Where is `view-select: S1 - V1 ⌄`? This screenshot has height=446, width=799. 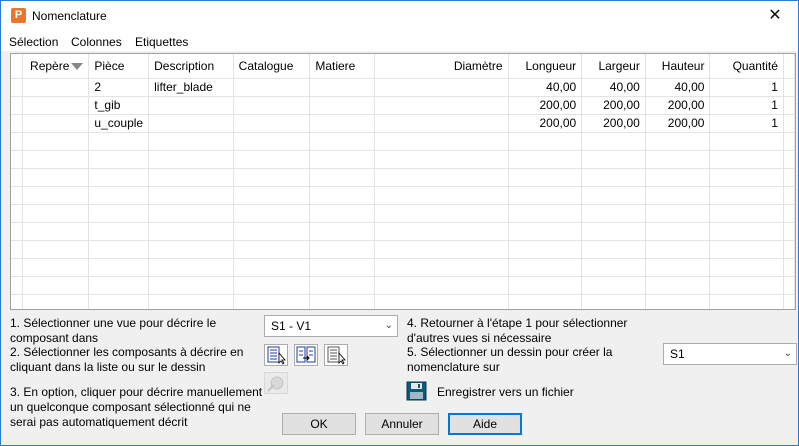
view-select: S1 - V1 ⌄ is located at coordinates (331, 326).